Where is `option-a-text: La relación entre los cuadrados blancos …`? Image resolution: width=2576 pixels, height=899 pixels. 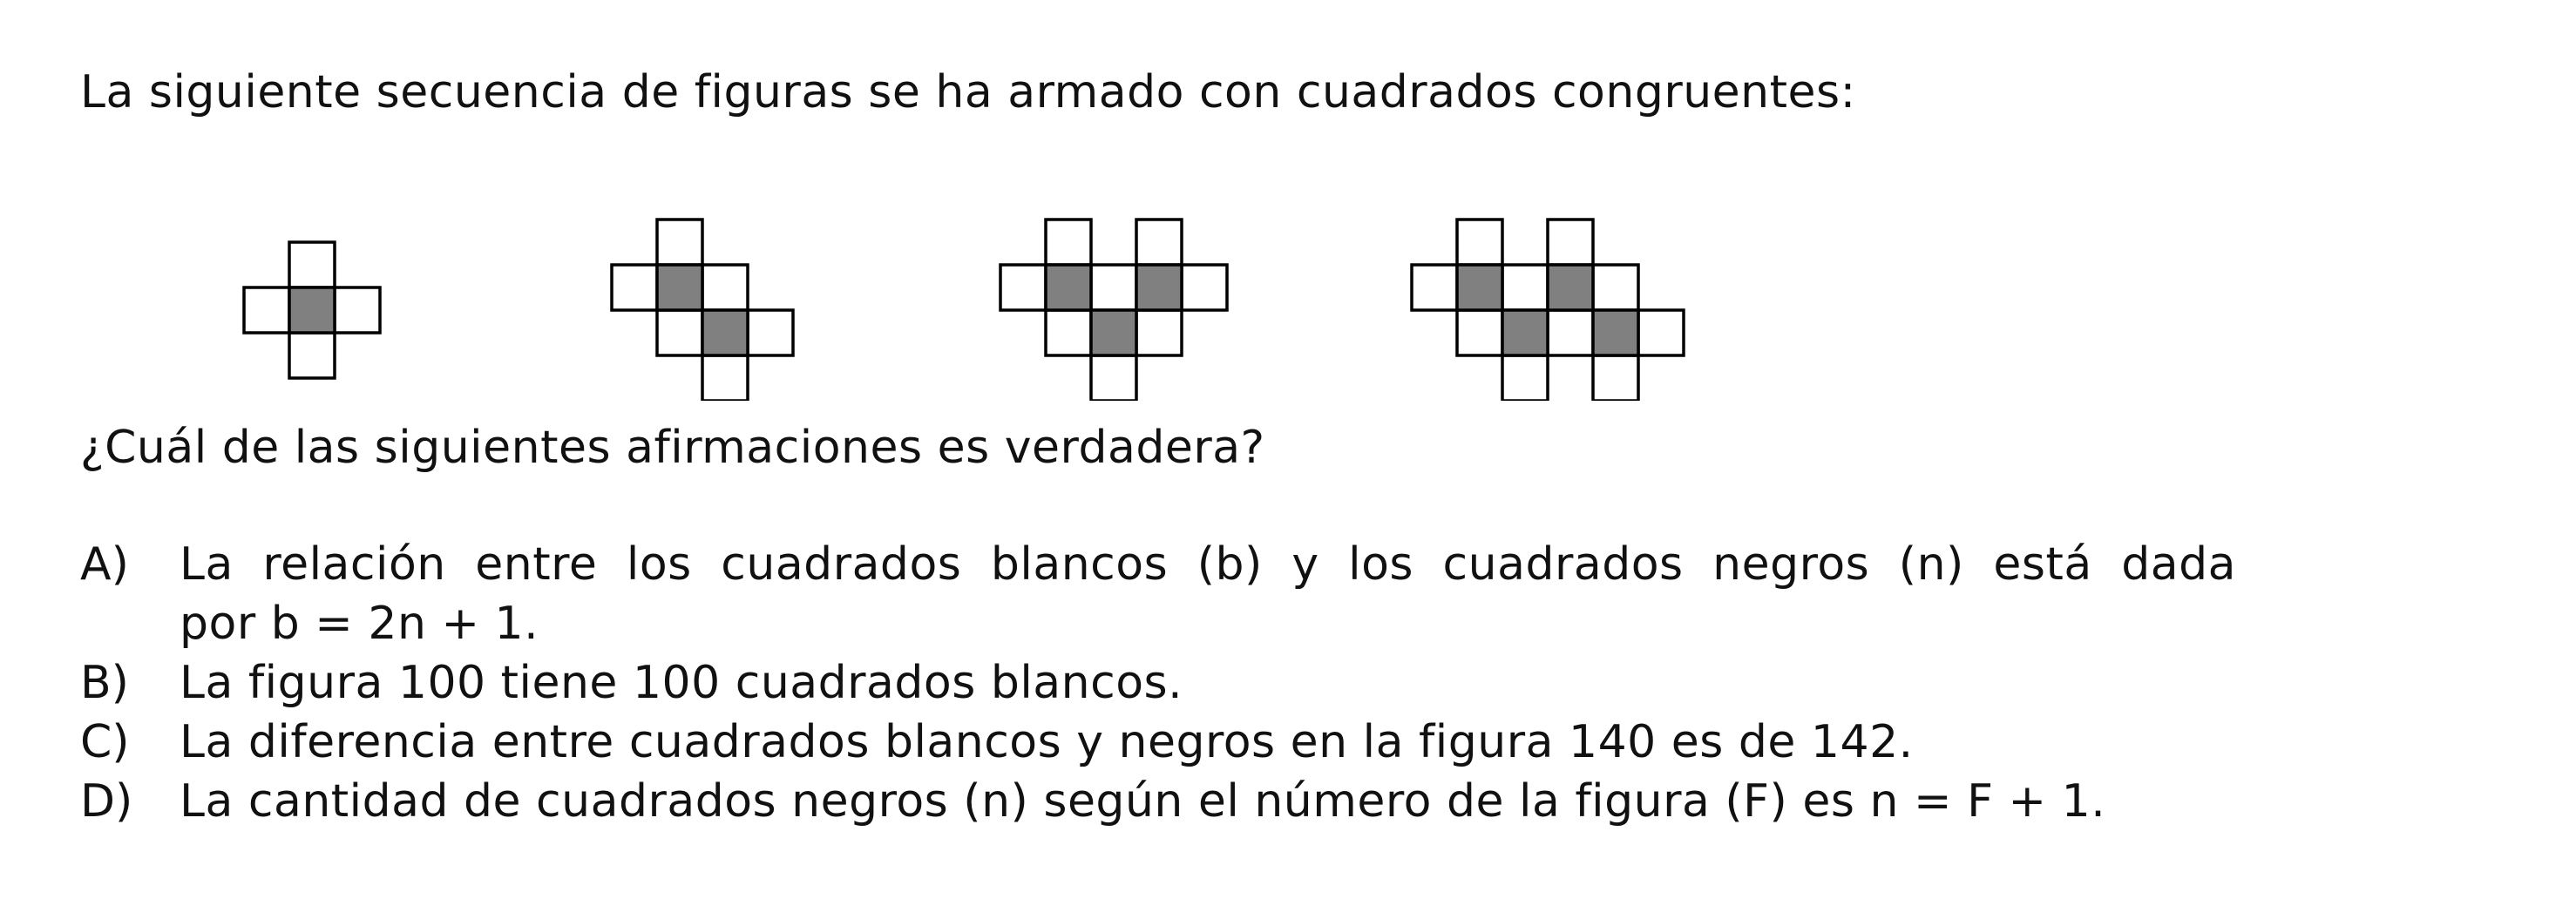 option-a-text: La relación entre los cuadrados blancos … is located at coordinates (1208, 564).